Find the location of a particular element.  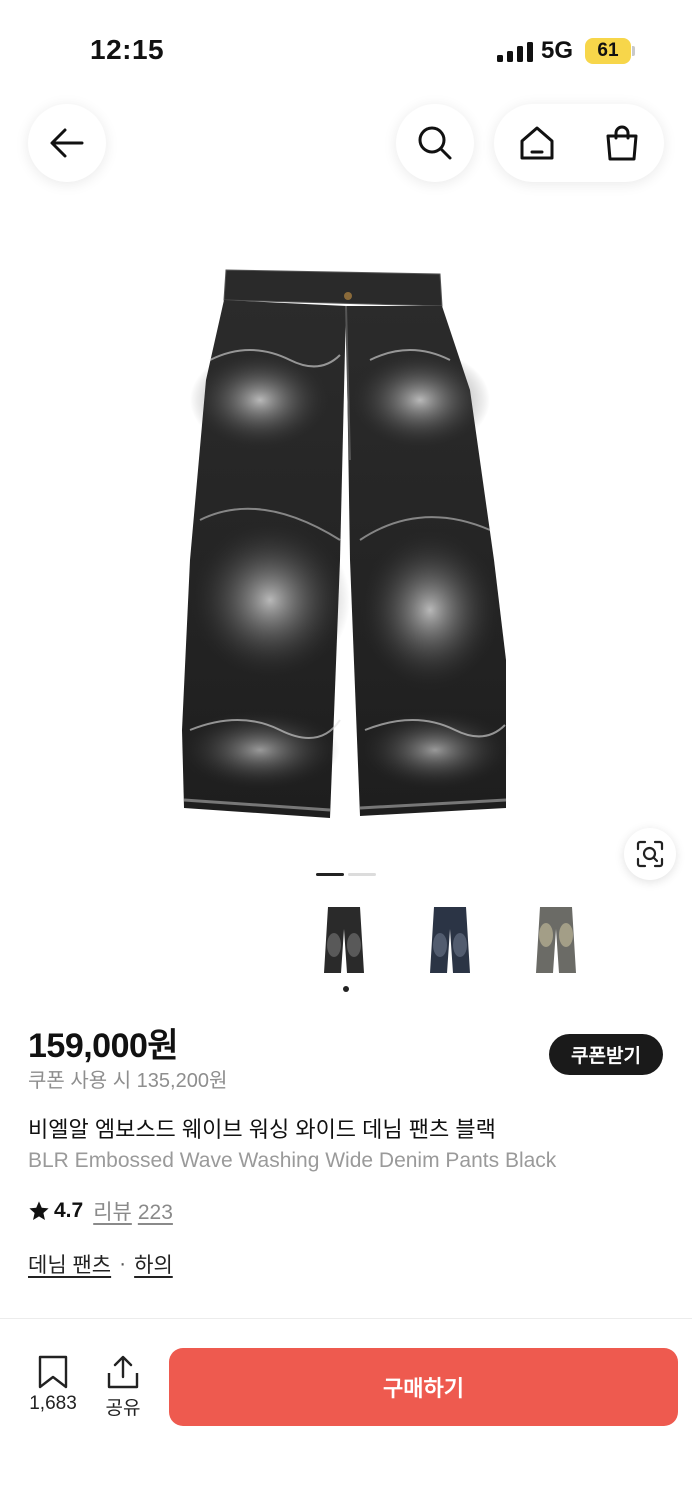

share-label: 공유 is located at coordinates (123, 1408).